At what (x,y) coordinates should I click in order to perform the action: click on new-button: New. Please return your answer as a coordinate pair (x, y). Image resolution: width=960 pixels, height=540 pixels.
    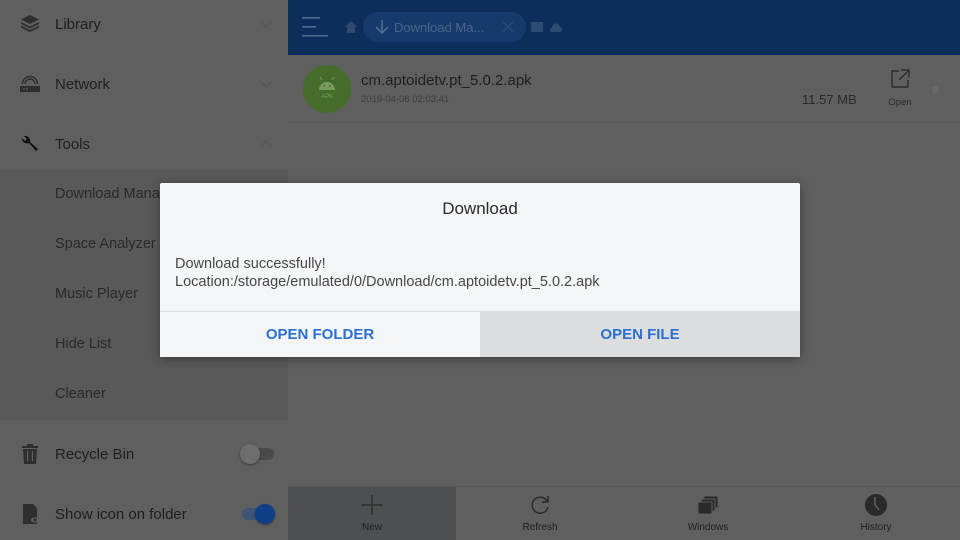
    Looking at the image, I should click on (372, 513).